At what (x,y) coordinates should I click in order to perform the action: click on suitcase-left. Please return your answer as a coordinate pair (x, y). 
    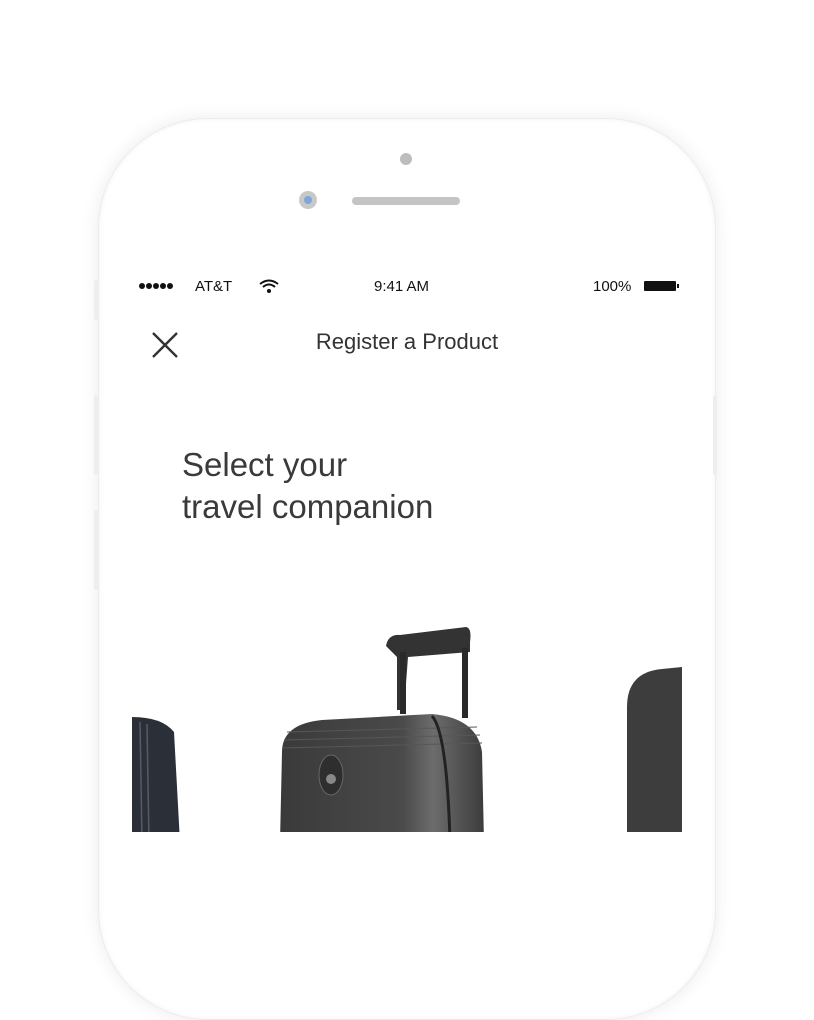
    Looking at the image, I should click on (156, 774).